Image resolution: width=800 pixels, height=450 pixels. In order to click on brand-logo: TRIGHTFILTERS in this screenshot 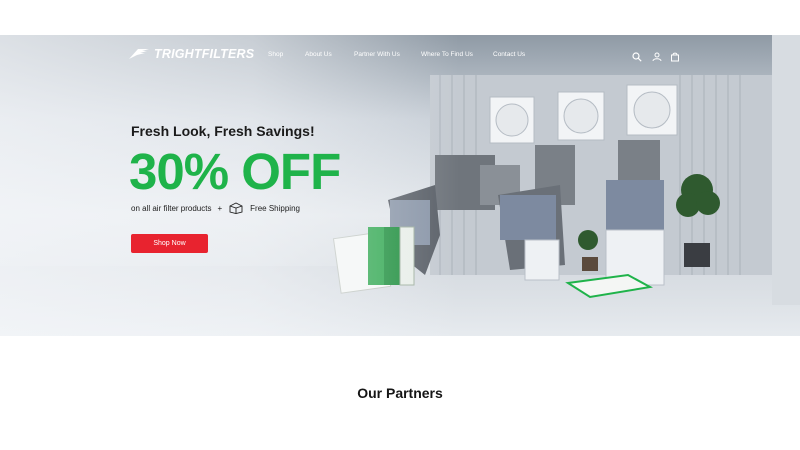, I will do `click(191, 54)`.